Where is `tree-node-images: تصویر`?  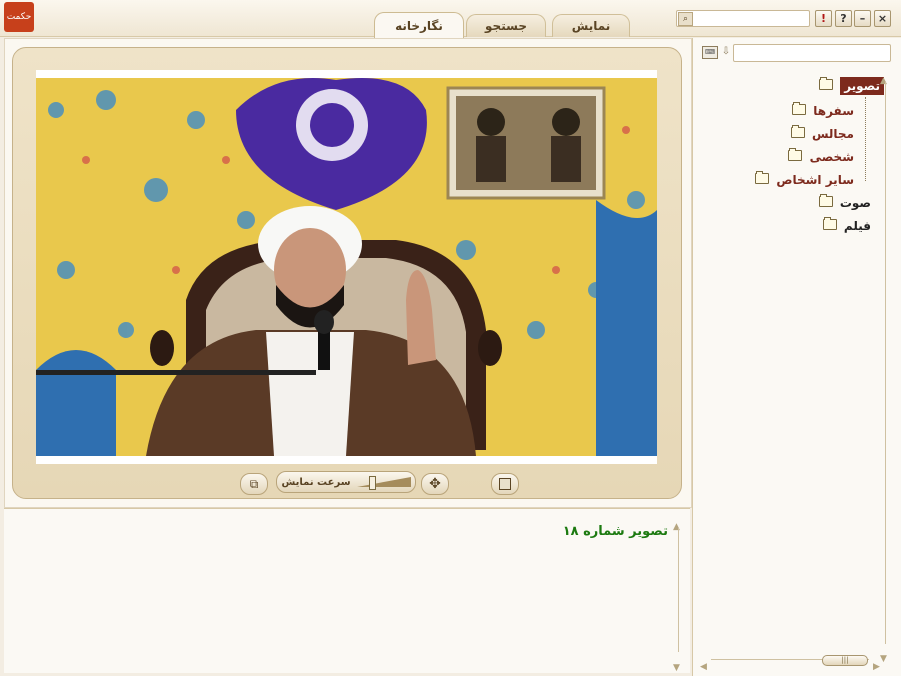 tree-node-images: تصویر is located at coordinates (852, 86).